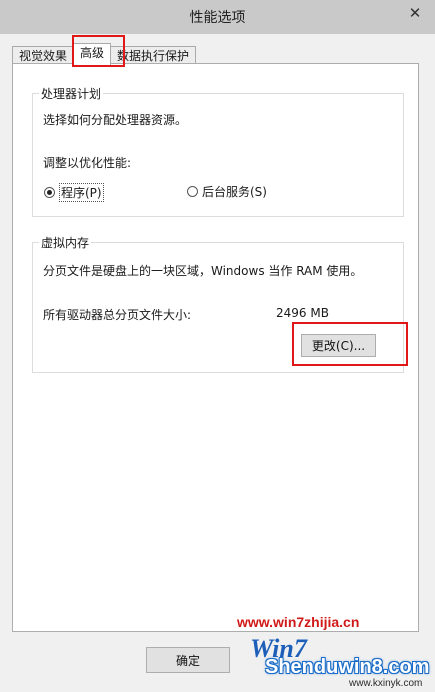 The image size is (435, 692). I want to click on watermark-url: www.win7zhijia.cn, so click(298, 622).